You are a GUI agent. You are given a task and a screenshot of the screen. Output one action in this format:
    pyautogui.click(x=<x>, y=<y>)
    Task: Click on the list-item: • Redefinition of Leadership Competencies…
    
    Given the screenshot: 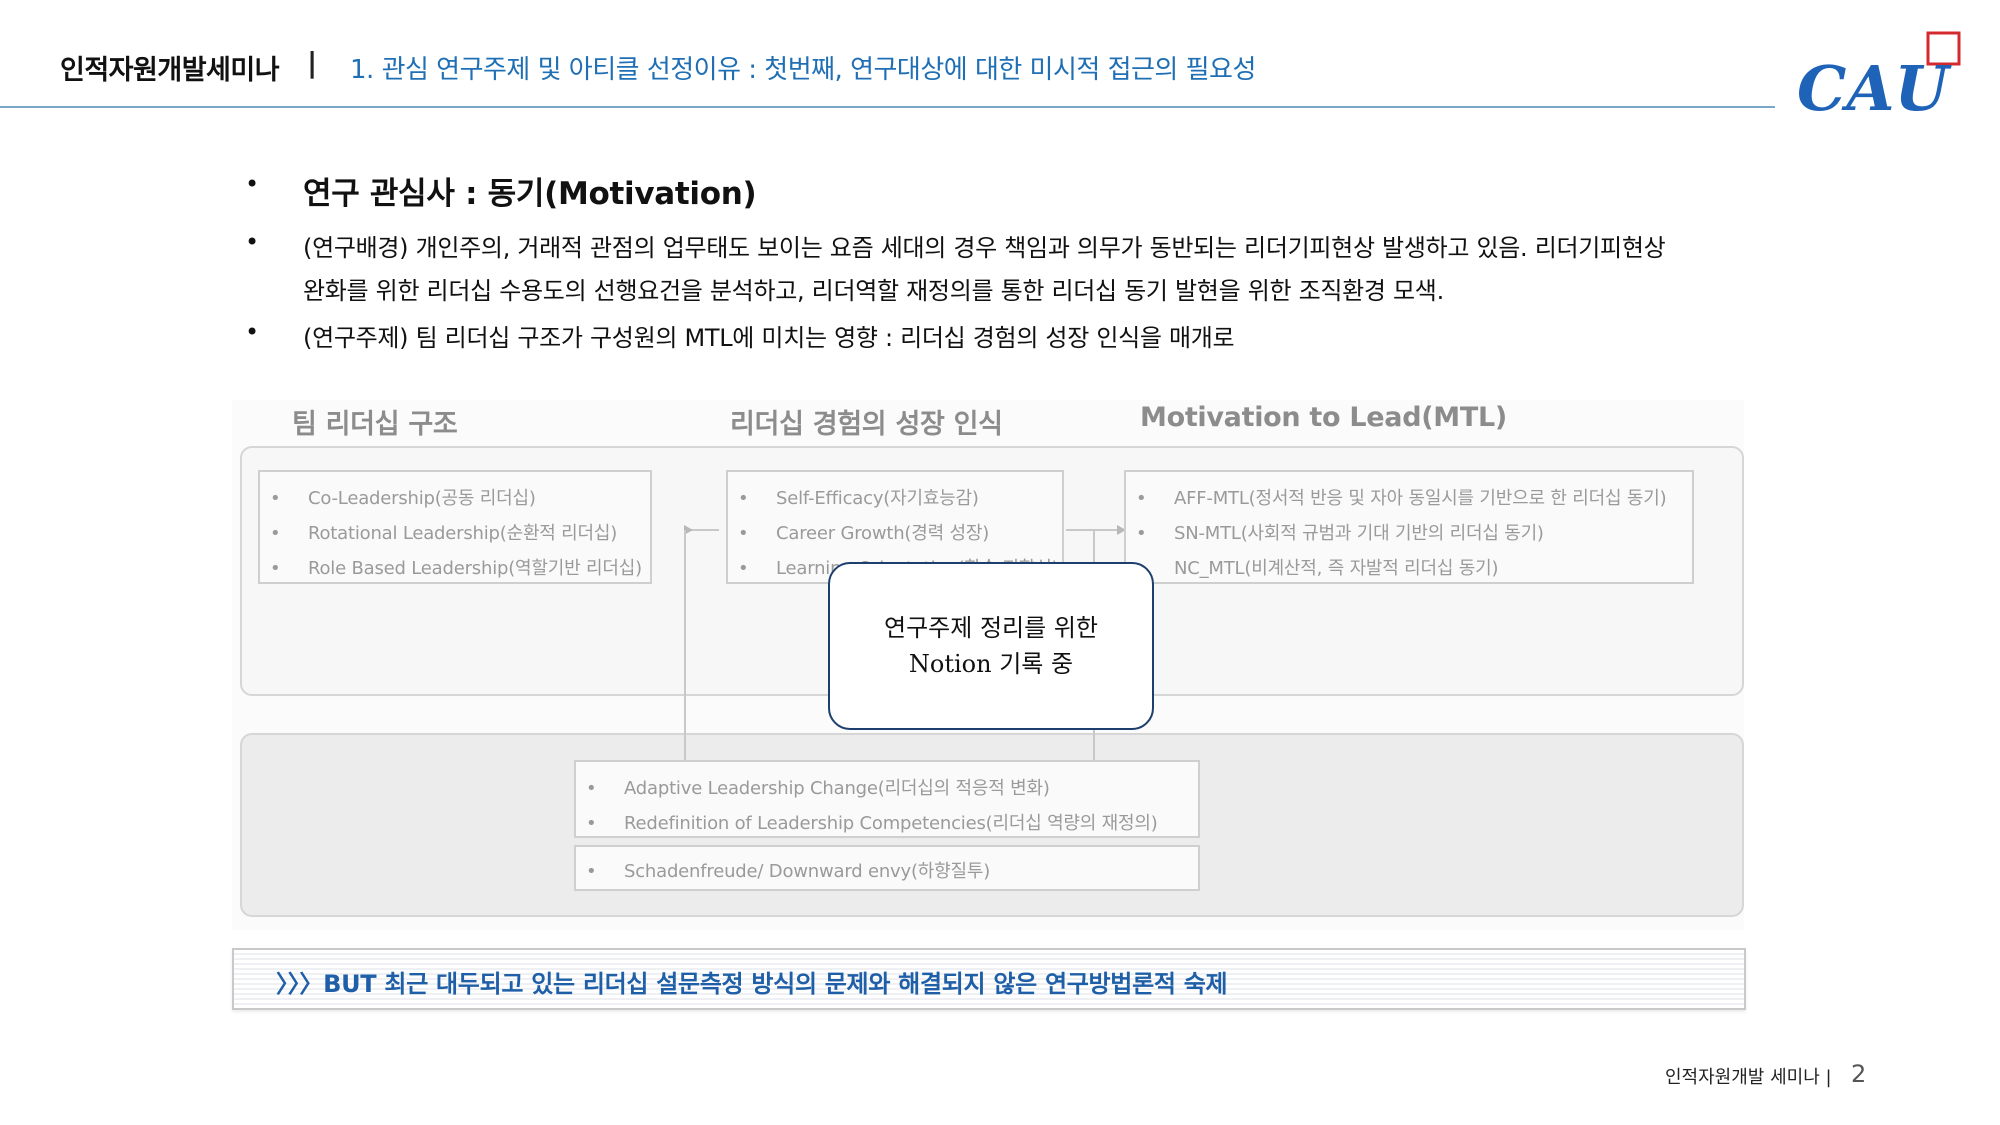 What is the action you would take?
    pyautogui.click(x=872, y=823)
    